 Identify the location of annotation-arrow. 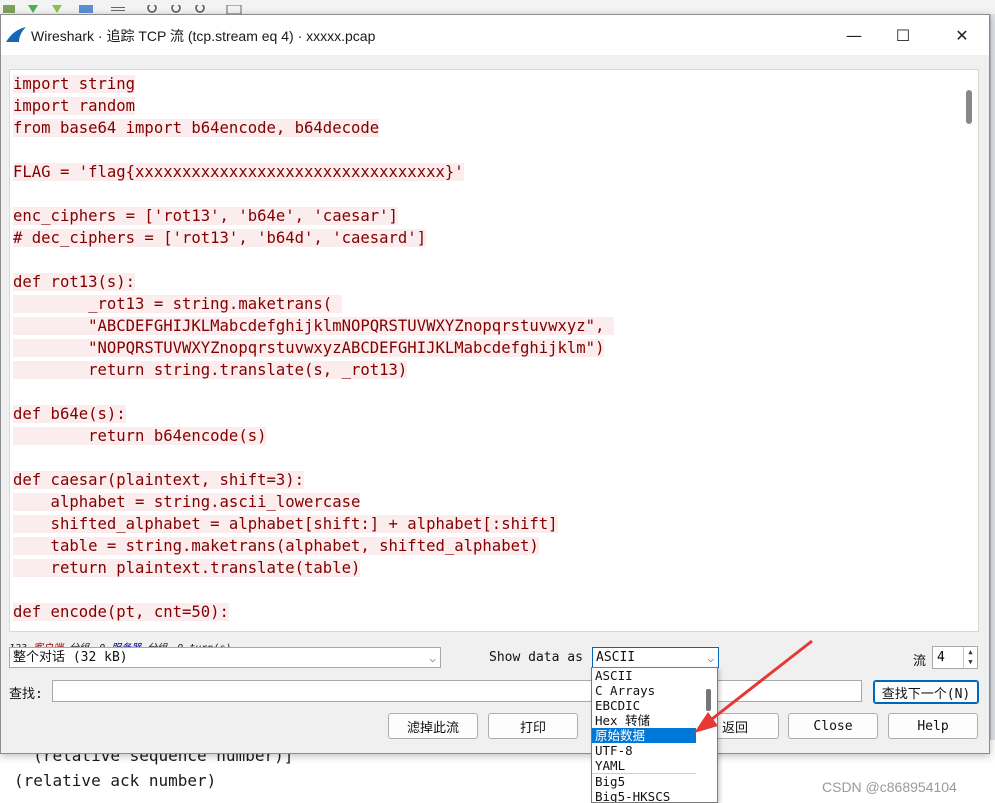
(753, 686).